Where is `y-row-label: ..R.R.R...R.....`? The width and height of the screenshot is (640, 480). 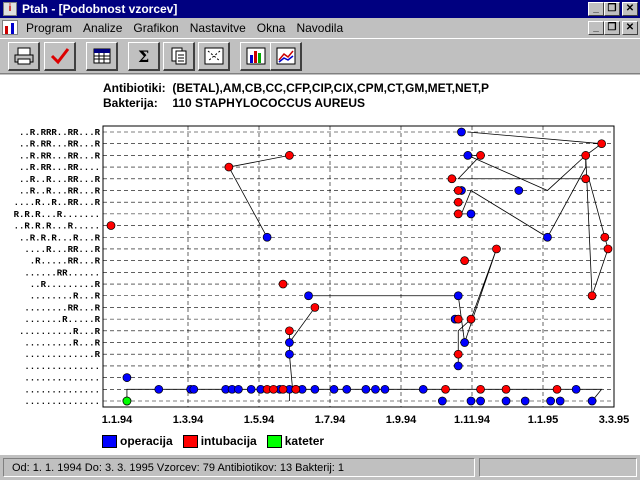
y-row-label: ..R.R.R...R..... is located at coordinates (57, 227).